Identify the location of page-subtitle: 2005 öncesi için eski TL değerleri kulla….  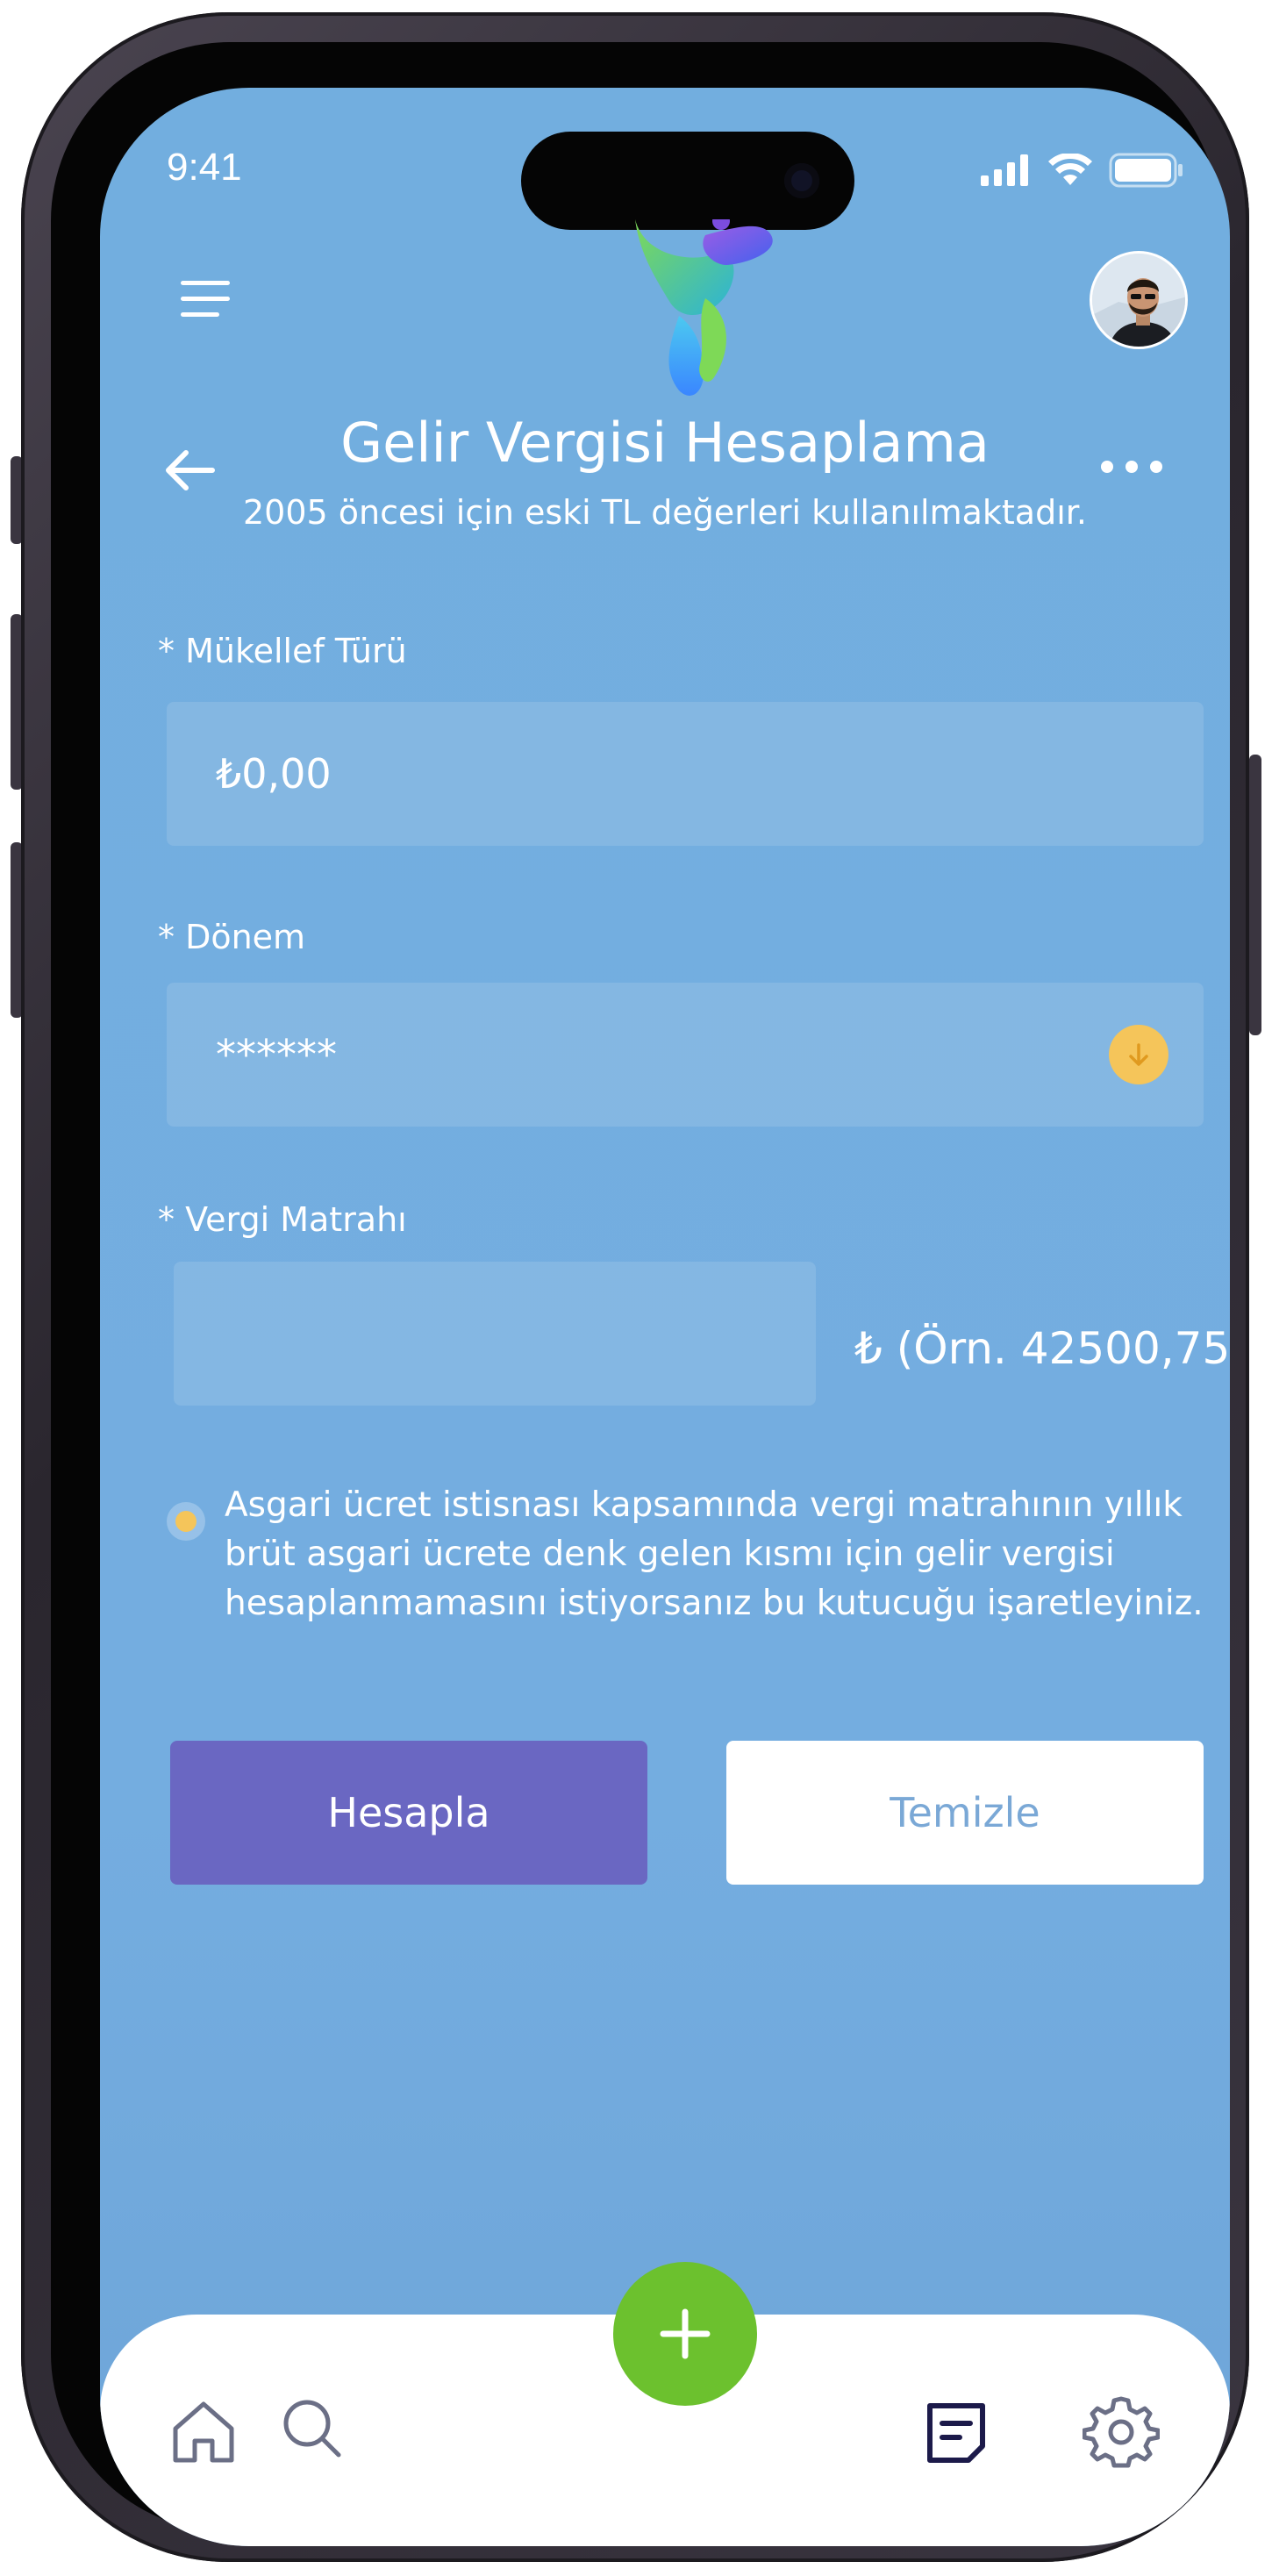
(664, 512).